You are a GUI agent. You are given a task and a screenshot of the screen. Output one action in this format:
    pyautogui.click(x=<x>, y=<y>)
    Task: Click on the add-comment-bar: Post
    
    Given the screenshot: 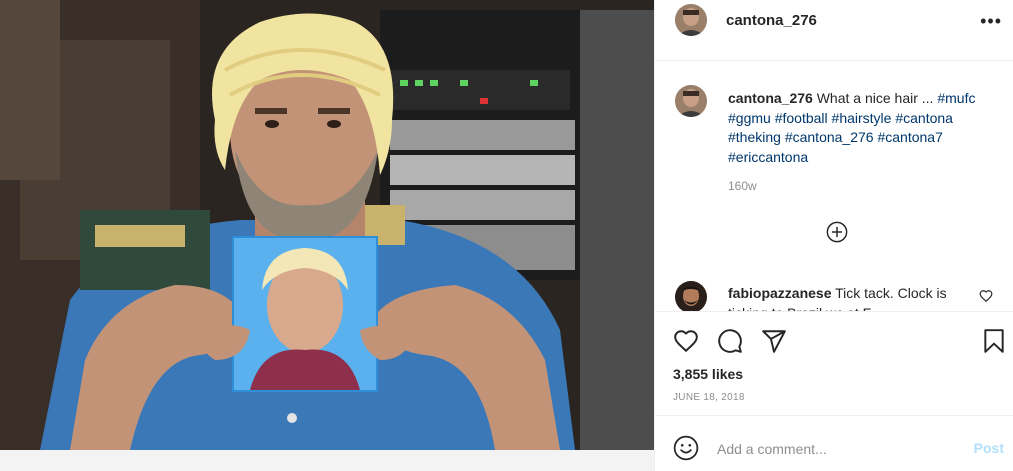 What is the action you would take?
    pyautogui.click(x=834, y=443)
    